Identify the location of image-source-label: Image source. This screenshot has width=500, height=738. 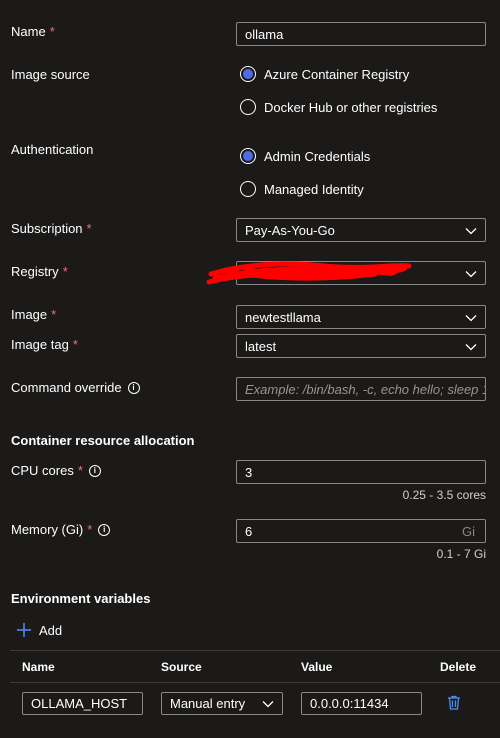
(50, 75).